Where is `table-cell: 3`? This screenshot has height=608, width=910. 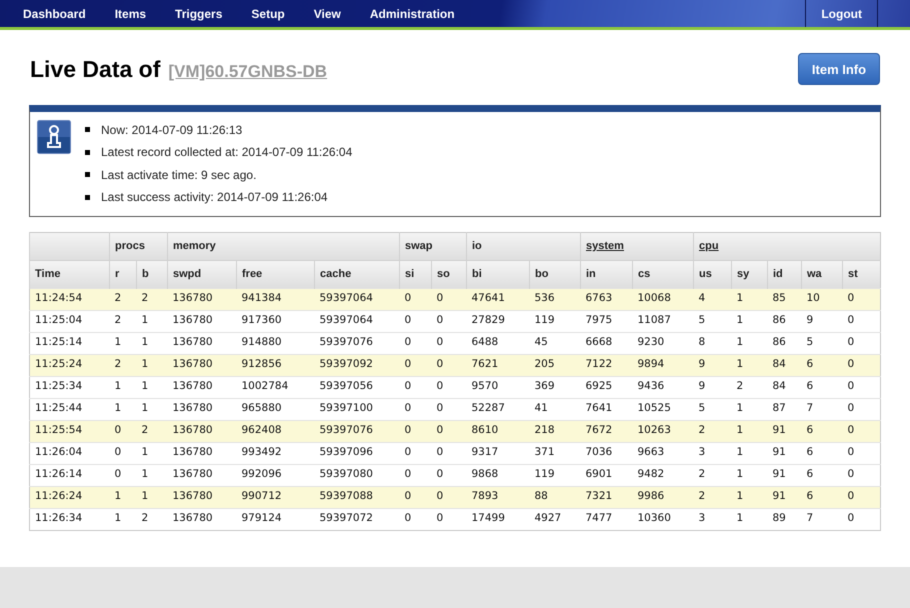 table-cell: 3 is located at coordinates (702, 518).